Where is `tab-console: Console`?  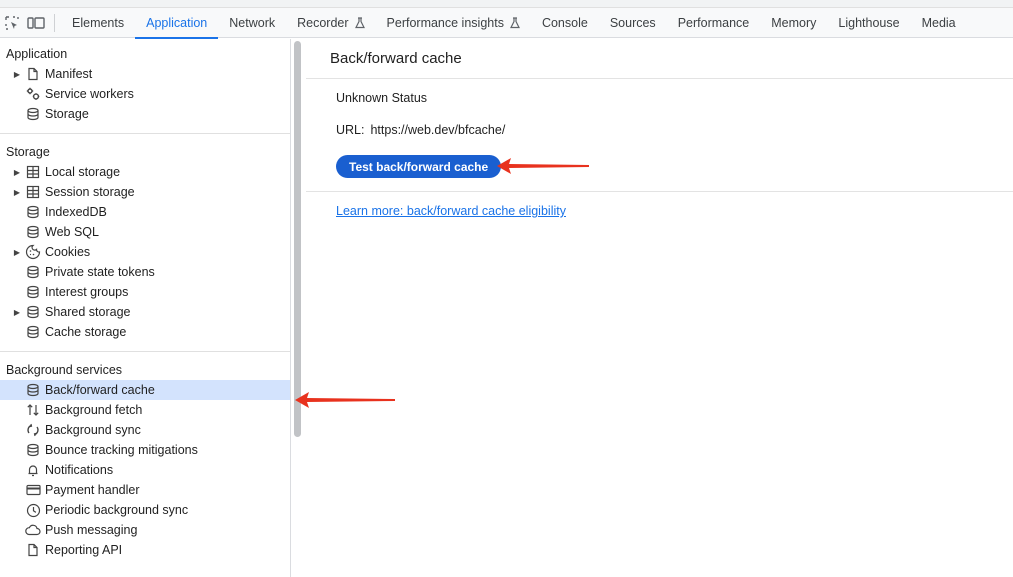 tab-console: Console is located at coordinates (565, 23).